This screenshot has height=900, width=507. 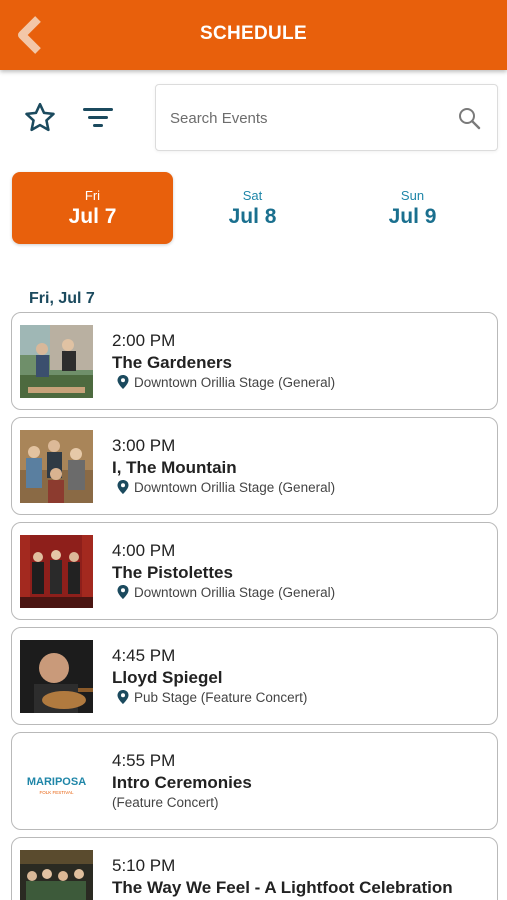 I want to click on section-heading: Fri, Jul 7, so click(x=62, y=298).